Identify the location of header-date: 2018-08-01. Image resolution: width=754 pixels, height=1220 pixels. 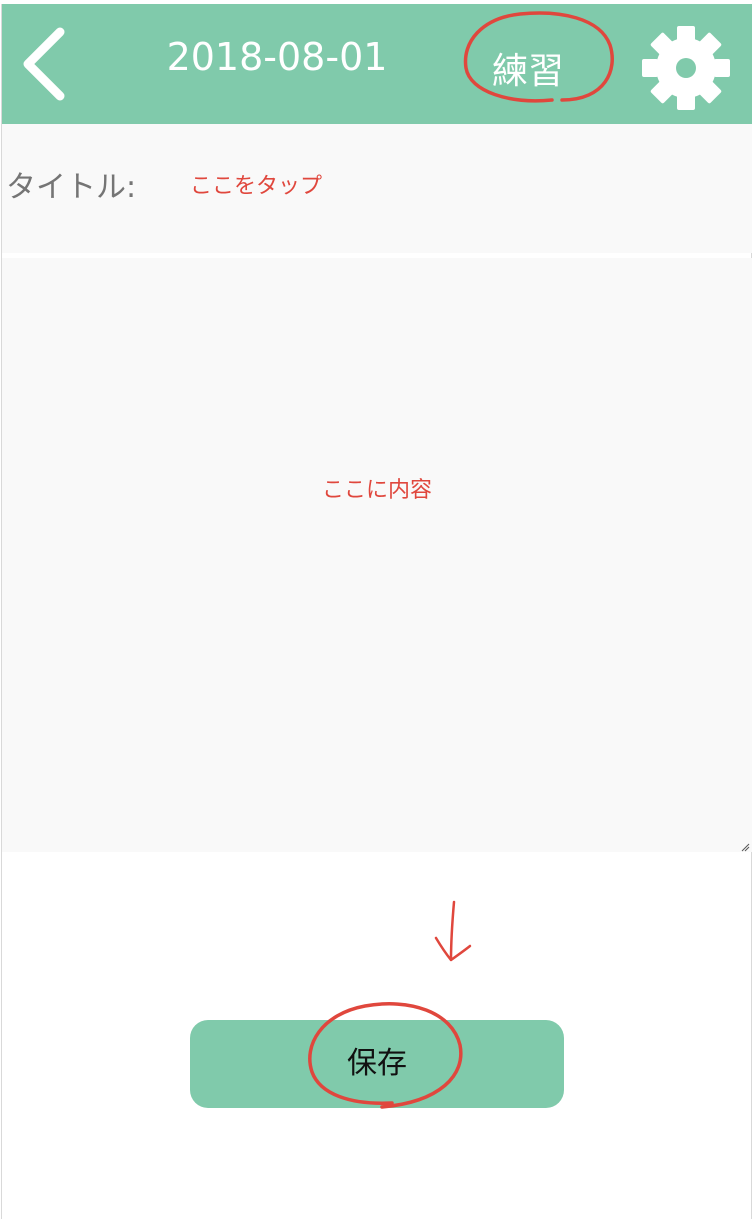
(277, 57).